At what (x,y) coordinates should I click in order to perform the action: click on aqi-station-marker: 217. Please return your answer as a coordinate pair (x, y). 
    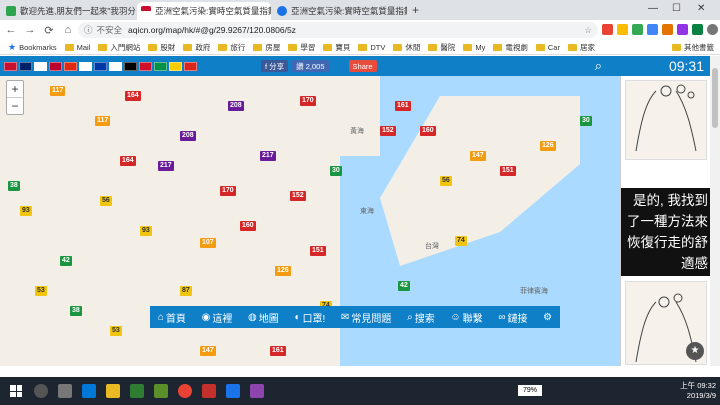
    Looking at the image, I should click on (268, 156).